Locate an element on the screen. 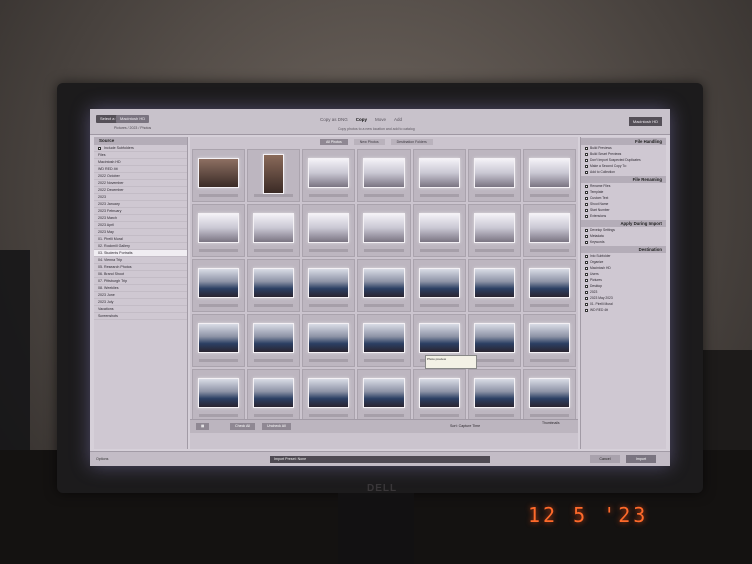 This screenshot has height=564, width=752. tab-destination-folders: Destination Folders is located at coordinates (411, 142).